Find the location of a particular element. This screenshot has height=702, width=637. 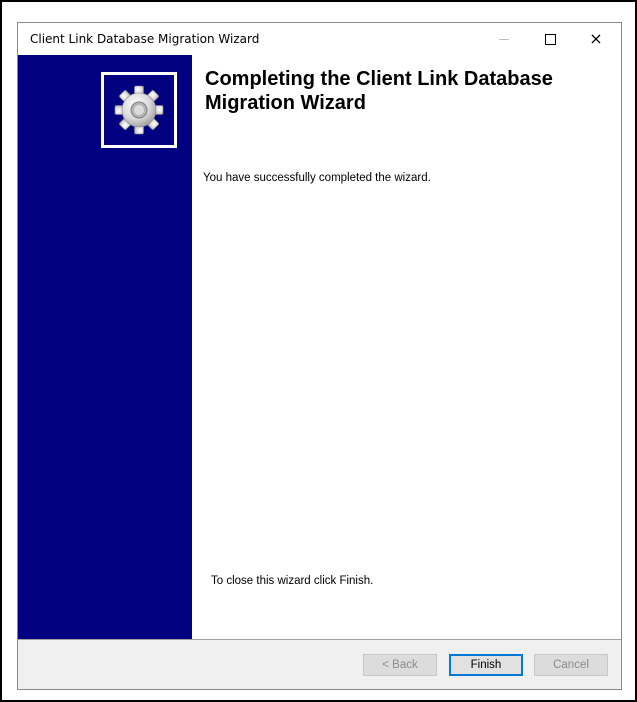

close-button: × is located at coordinates (596, 39).